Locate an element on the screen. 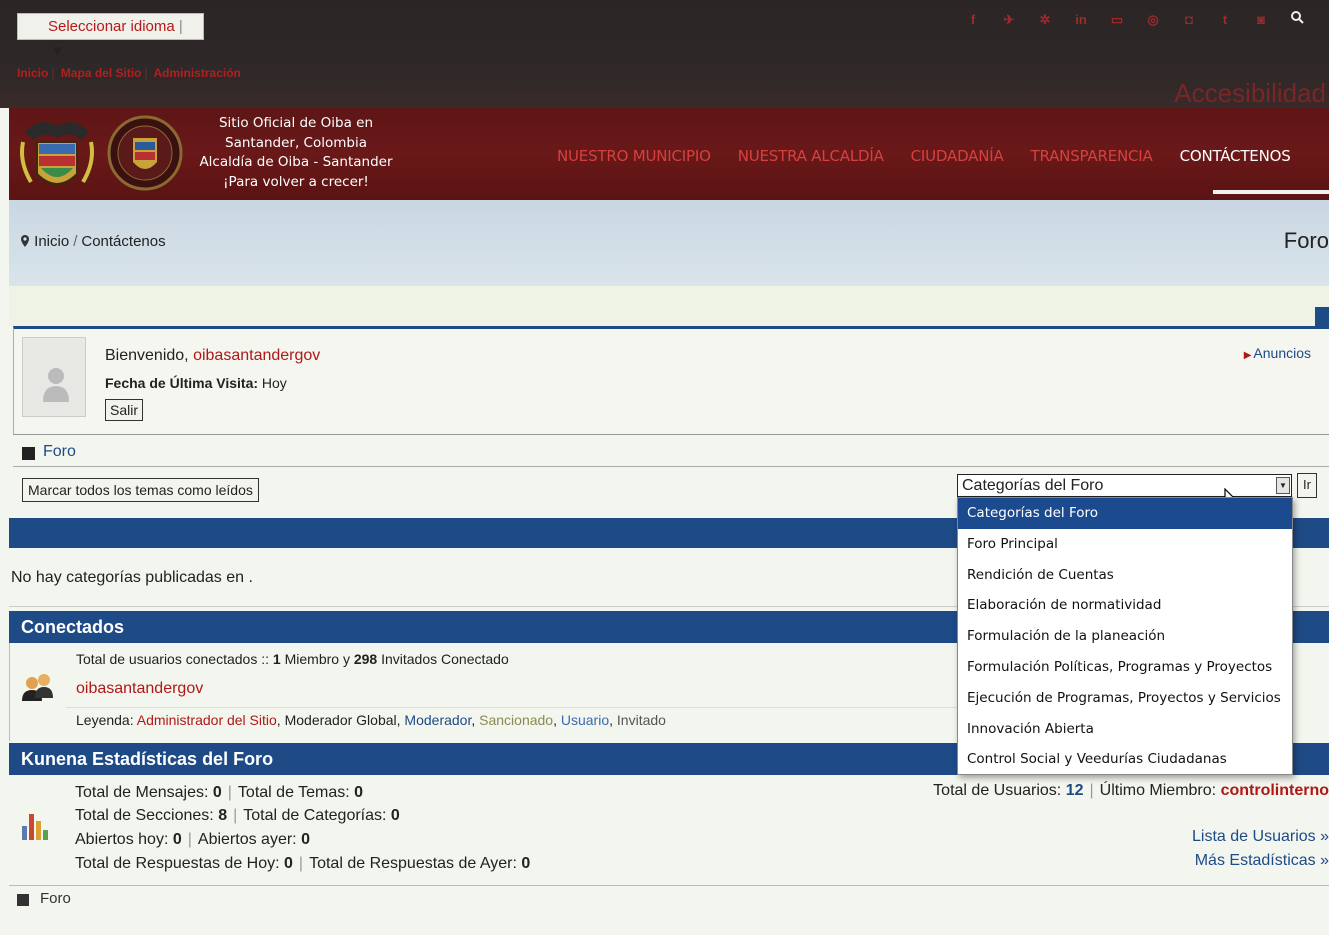 This screenshot has height=935, width=1329. bar-chart-icon is located at coordinates (35, 827).